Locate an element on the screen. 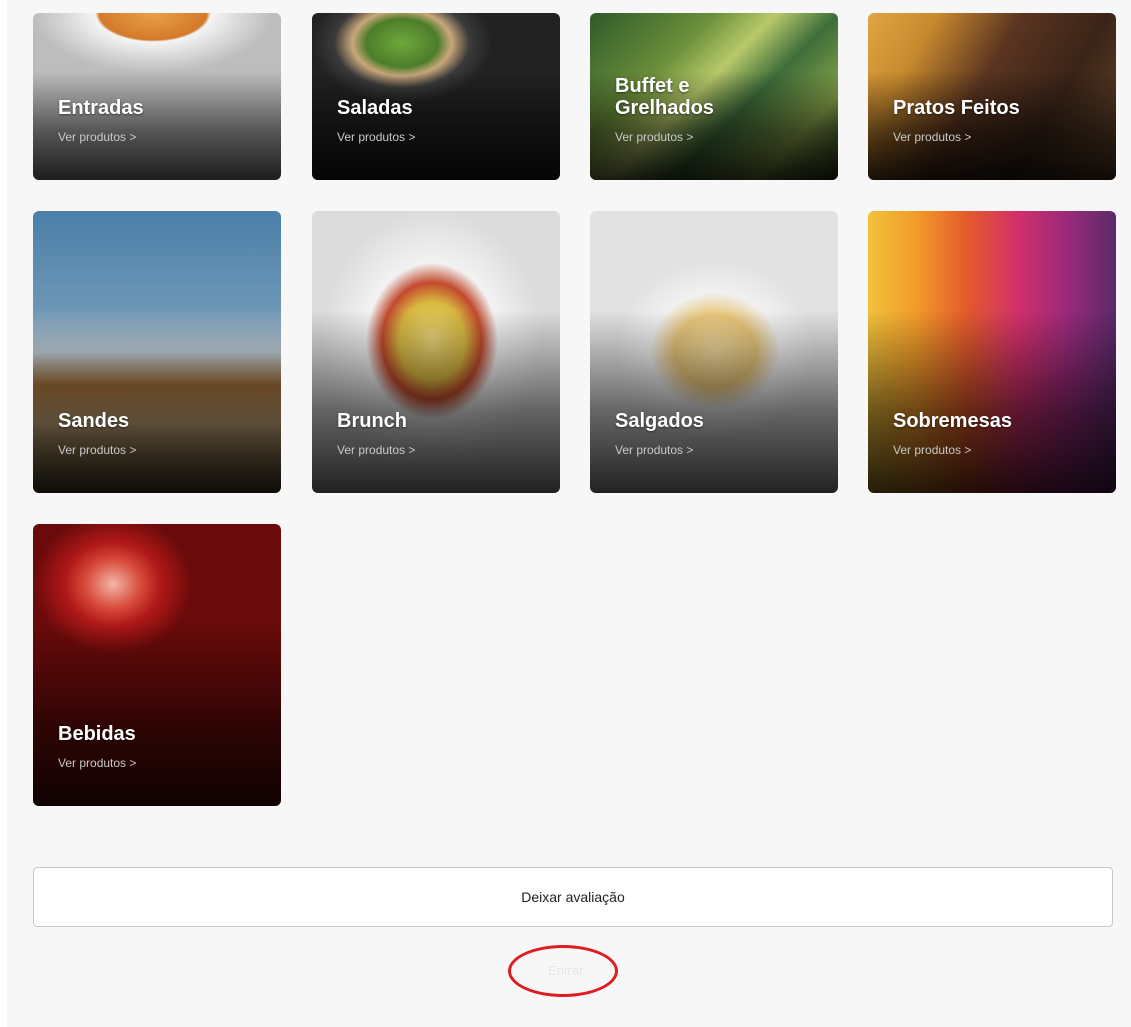 The height and width of the screenshot is (1027, 1131). category-card-bebidas: Bebidas Ver produtos > is located at coordinates (157, 665).